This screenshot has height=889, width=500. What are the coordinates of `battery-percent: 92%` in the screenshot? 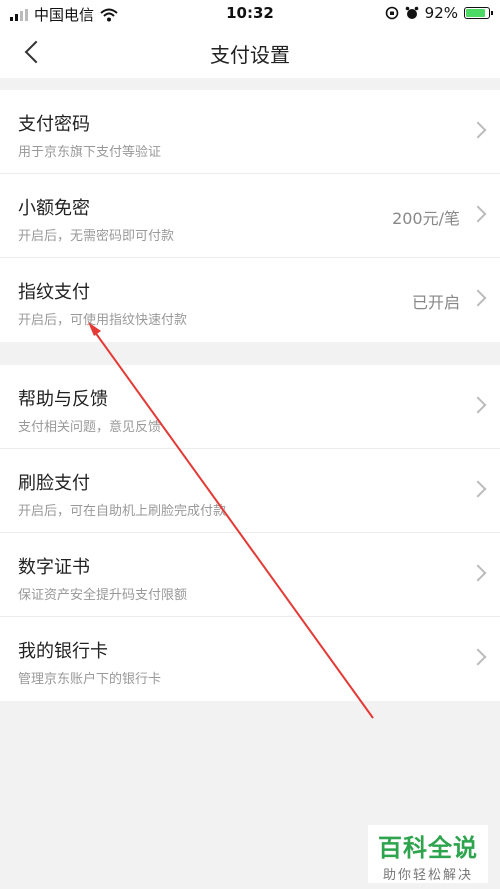 It's located at (441, 13).